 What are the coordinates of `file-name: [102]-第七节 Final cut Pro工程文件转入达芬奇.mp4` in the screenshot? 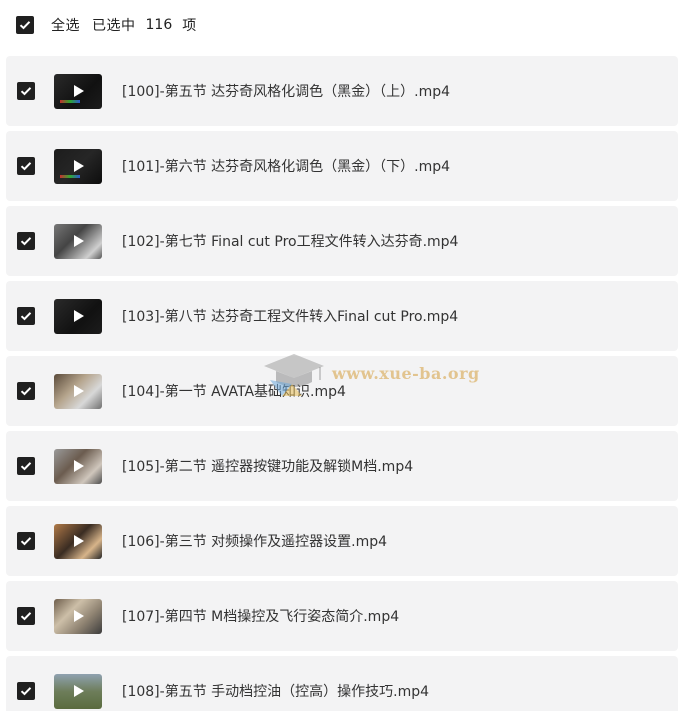 It's located at (290, 241).